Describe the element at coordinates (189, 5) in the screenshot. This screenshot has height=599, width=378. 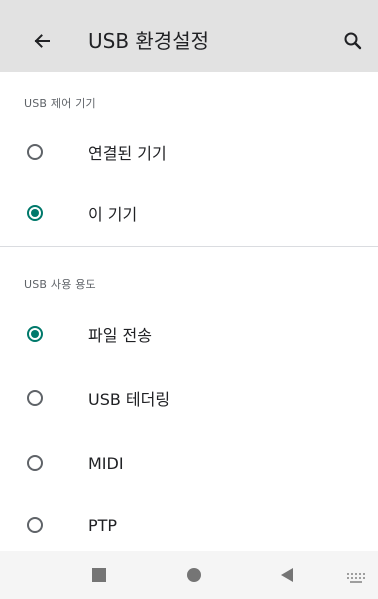
I see `status-bar` at that location.